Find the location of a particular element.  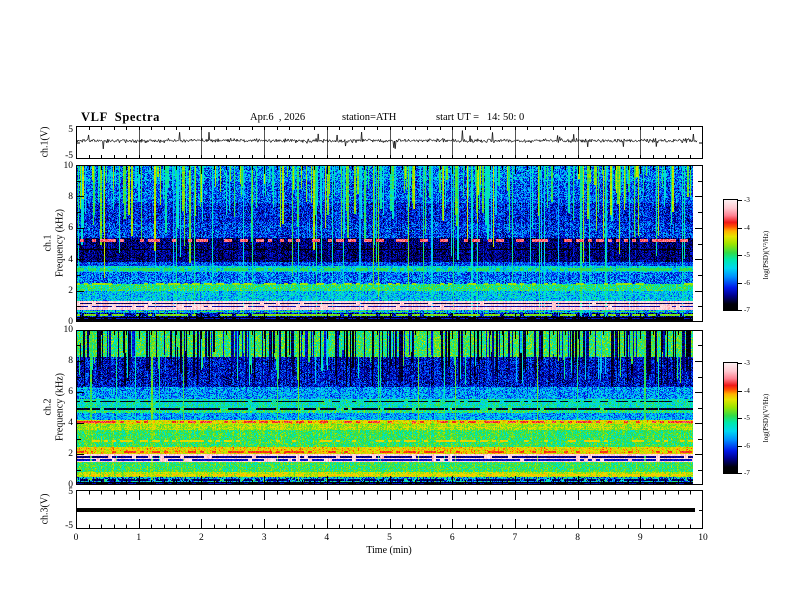

ch2-spec-ylabel-frequency: Frequency (kHz) is located at coordinates (60, 407).